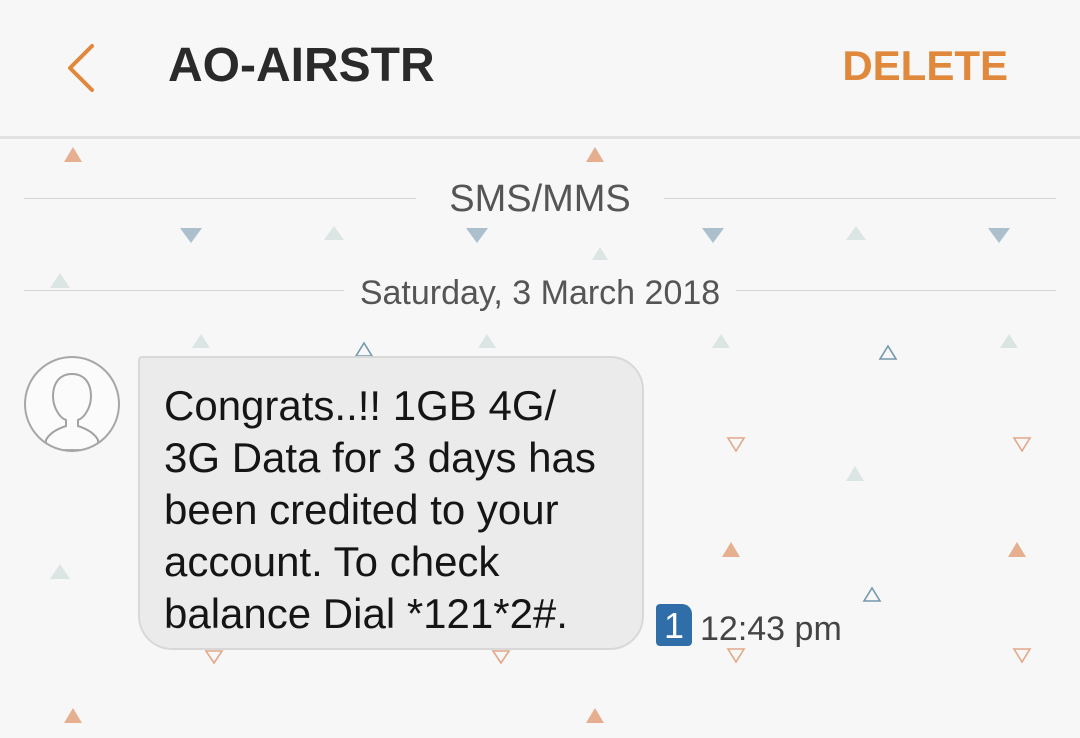  What do you see at coordinates (925, 66) in the screenshot?
I see `delete-button: DELETE` at bounding box center [925, 66].